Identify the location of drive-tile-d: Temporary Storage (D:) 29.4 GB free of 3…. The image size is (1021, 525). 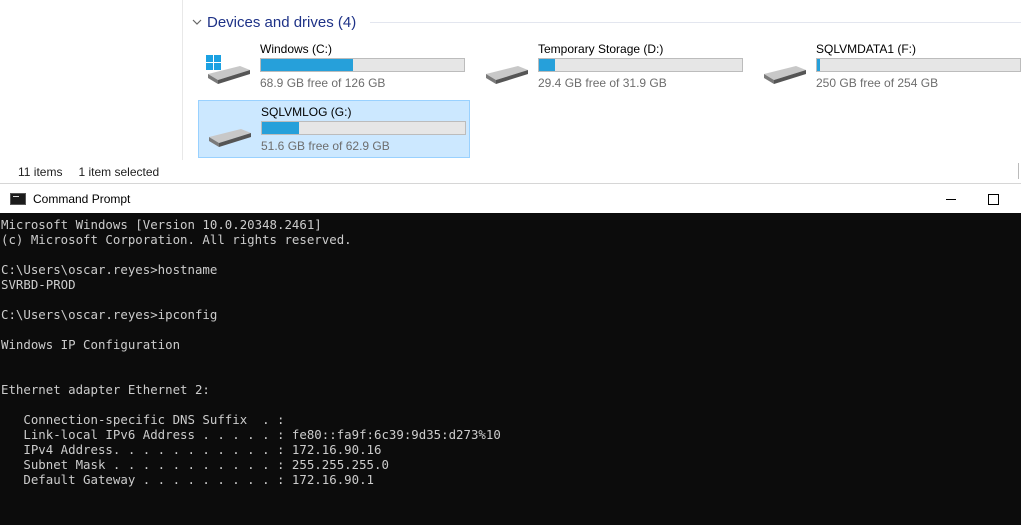
(612, 67).